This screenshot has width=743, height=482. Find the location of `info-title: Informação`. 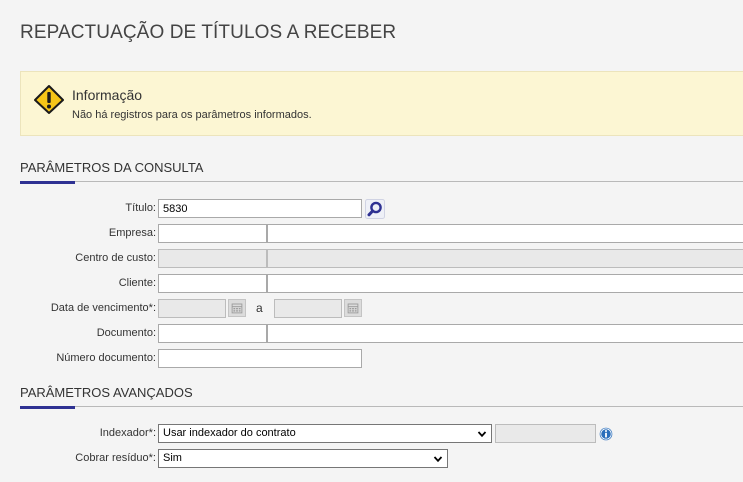

info-title: Informação is located at coordinates (107, 95).